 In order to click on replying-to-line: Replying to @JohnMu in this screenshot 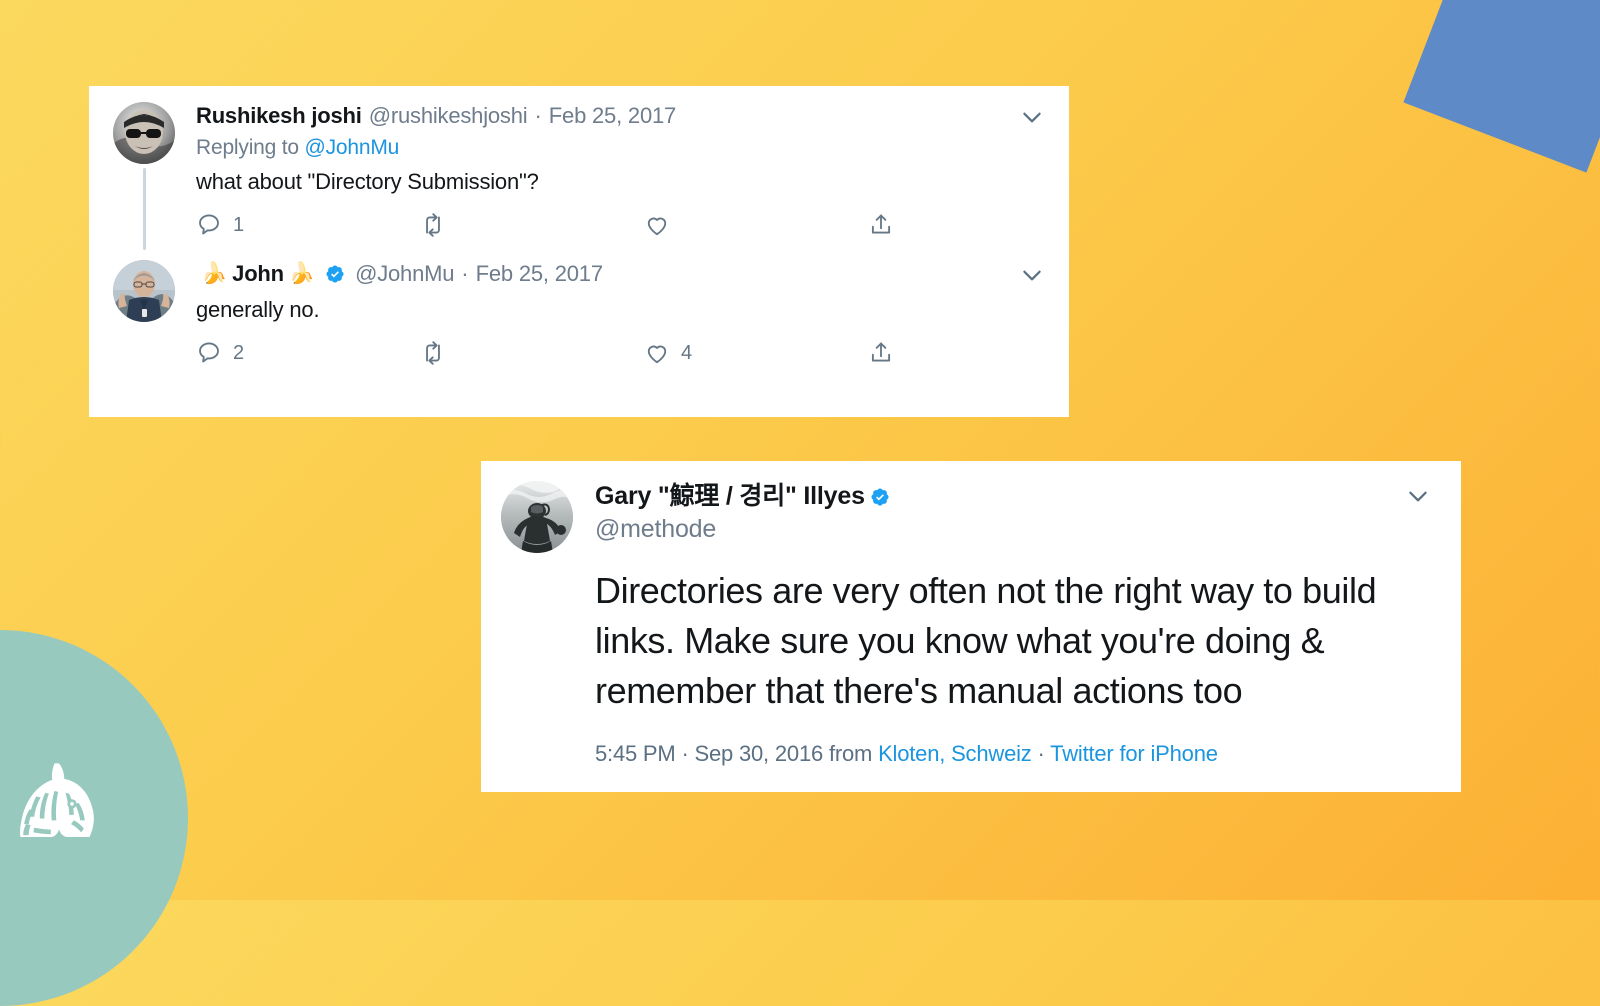, I will do `click(620, 148)`.